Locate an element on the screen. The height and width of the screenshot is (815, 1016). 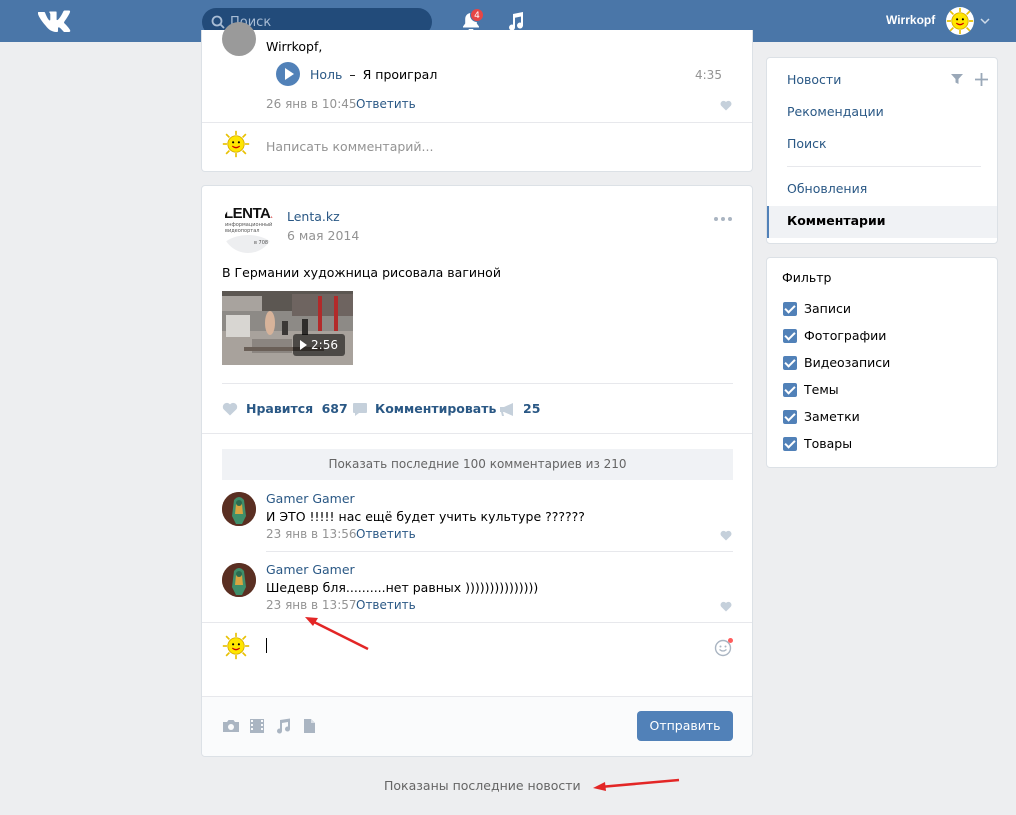
post-date: 6 мая 2014 is located at coordinates (323, 235).